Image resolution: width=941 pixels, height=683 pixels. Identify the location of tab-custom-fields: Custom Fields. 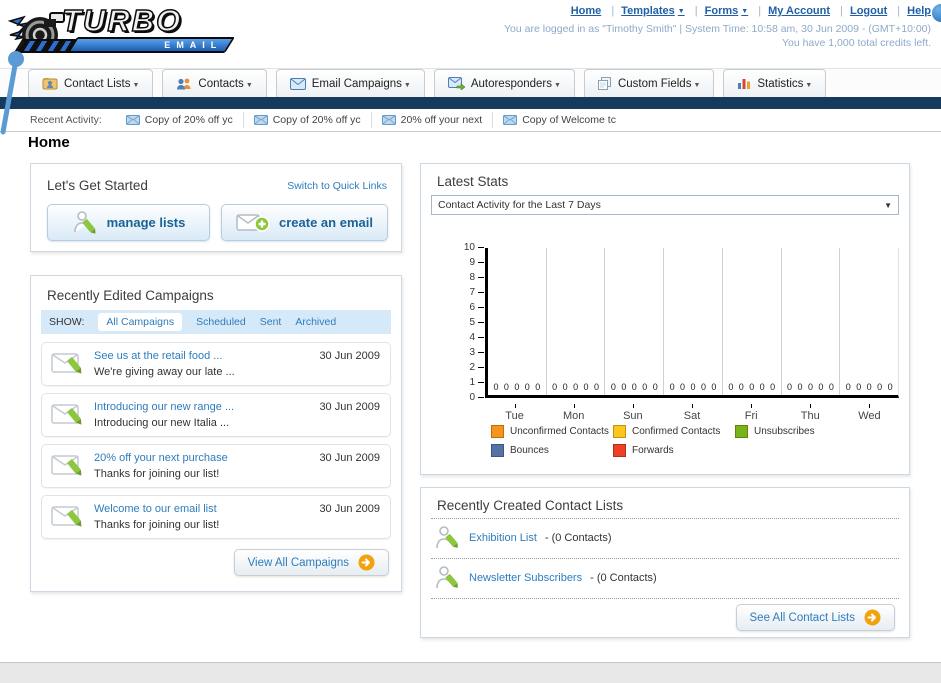
(649, 83).